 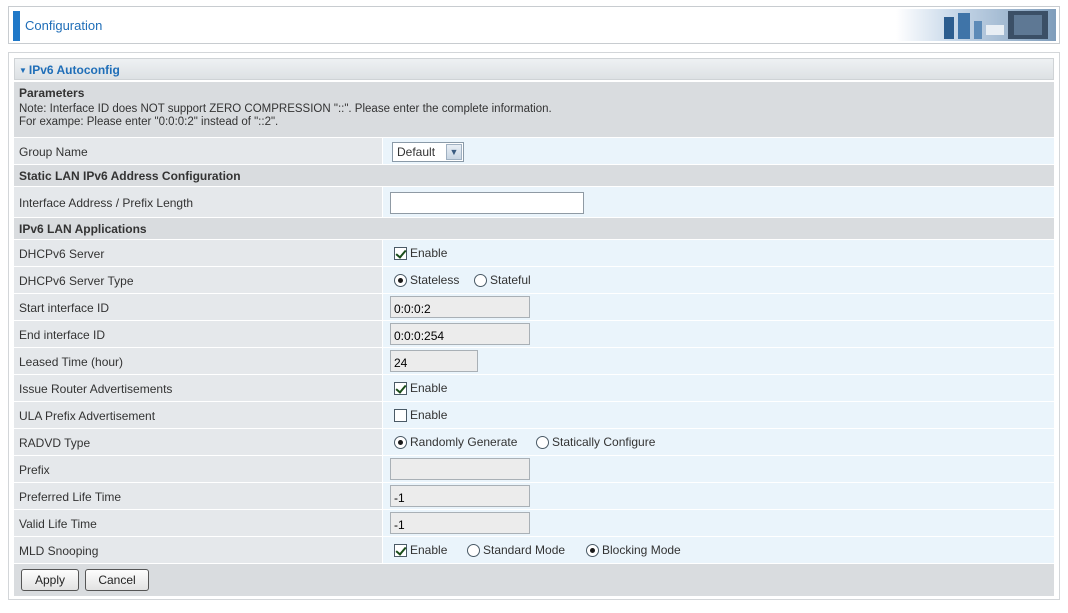 I want to click on apply-button: Apply, so click(x=50, y=580).